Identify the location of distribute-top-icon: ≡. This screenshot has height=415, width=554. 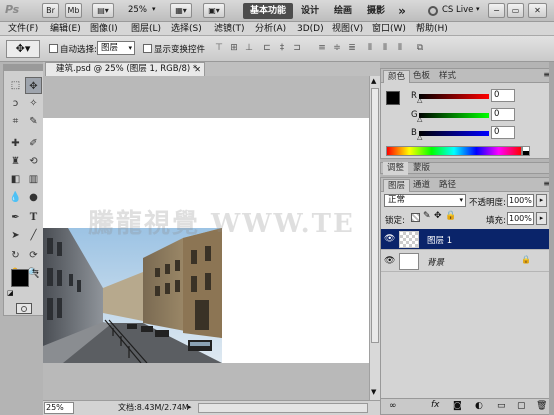
(322, 48).